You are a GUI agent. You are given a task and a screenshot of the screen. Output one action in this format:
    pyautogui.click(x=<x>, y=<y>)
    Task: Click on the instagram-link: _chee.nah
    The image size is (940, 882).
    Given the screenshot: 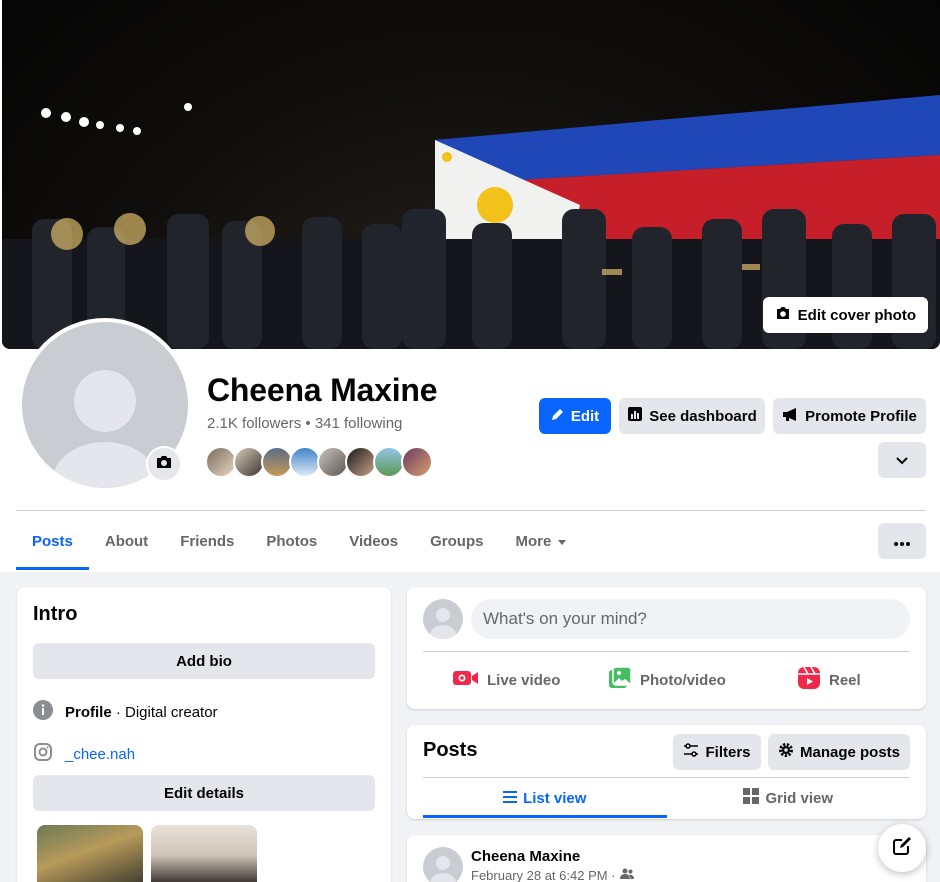 What is the action you would take?
    pyautogui.click(x=100, y=754)
    